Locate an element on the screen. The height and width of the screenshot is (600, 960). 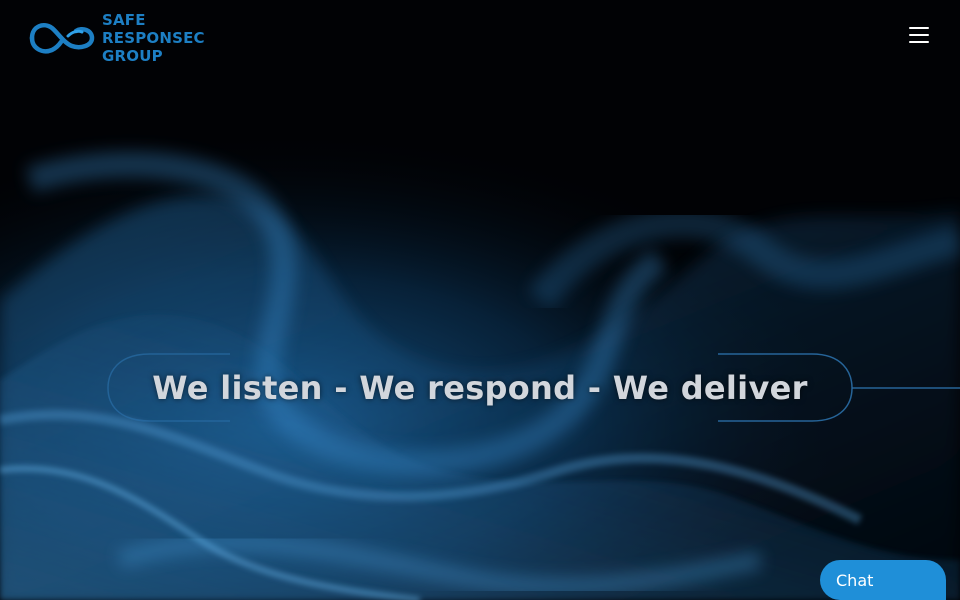
chat-button-label: Chat is located at coordinates (855, 580).